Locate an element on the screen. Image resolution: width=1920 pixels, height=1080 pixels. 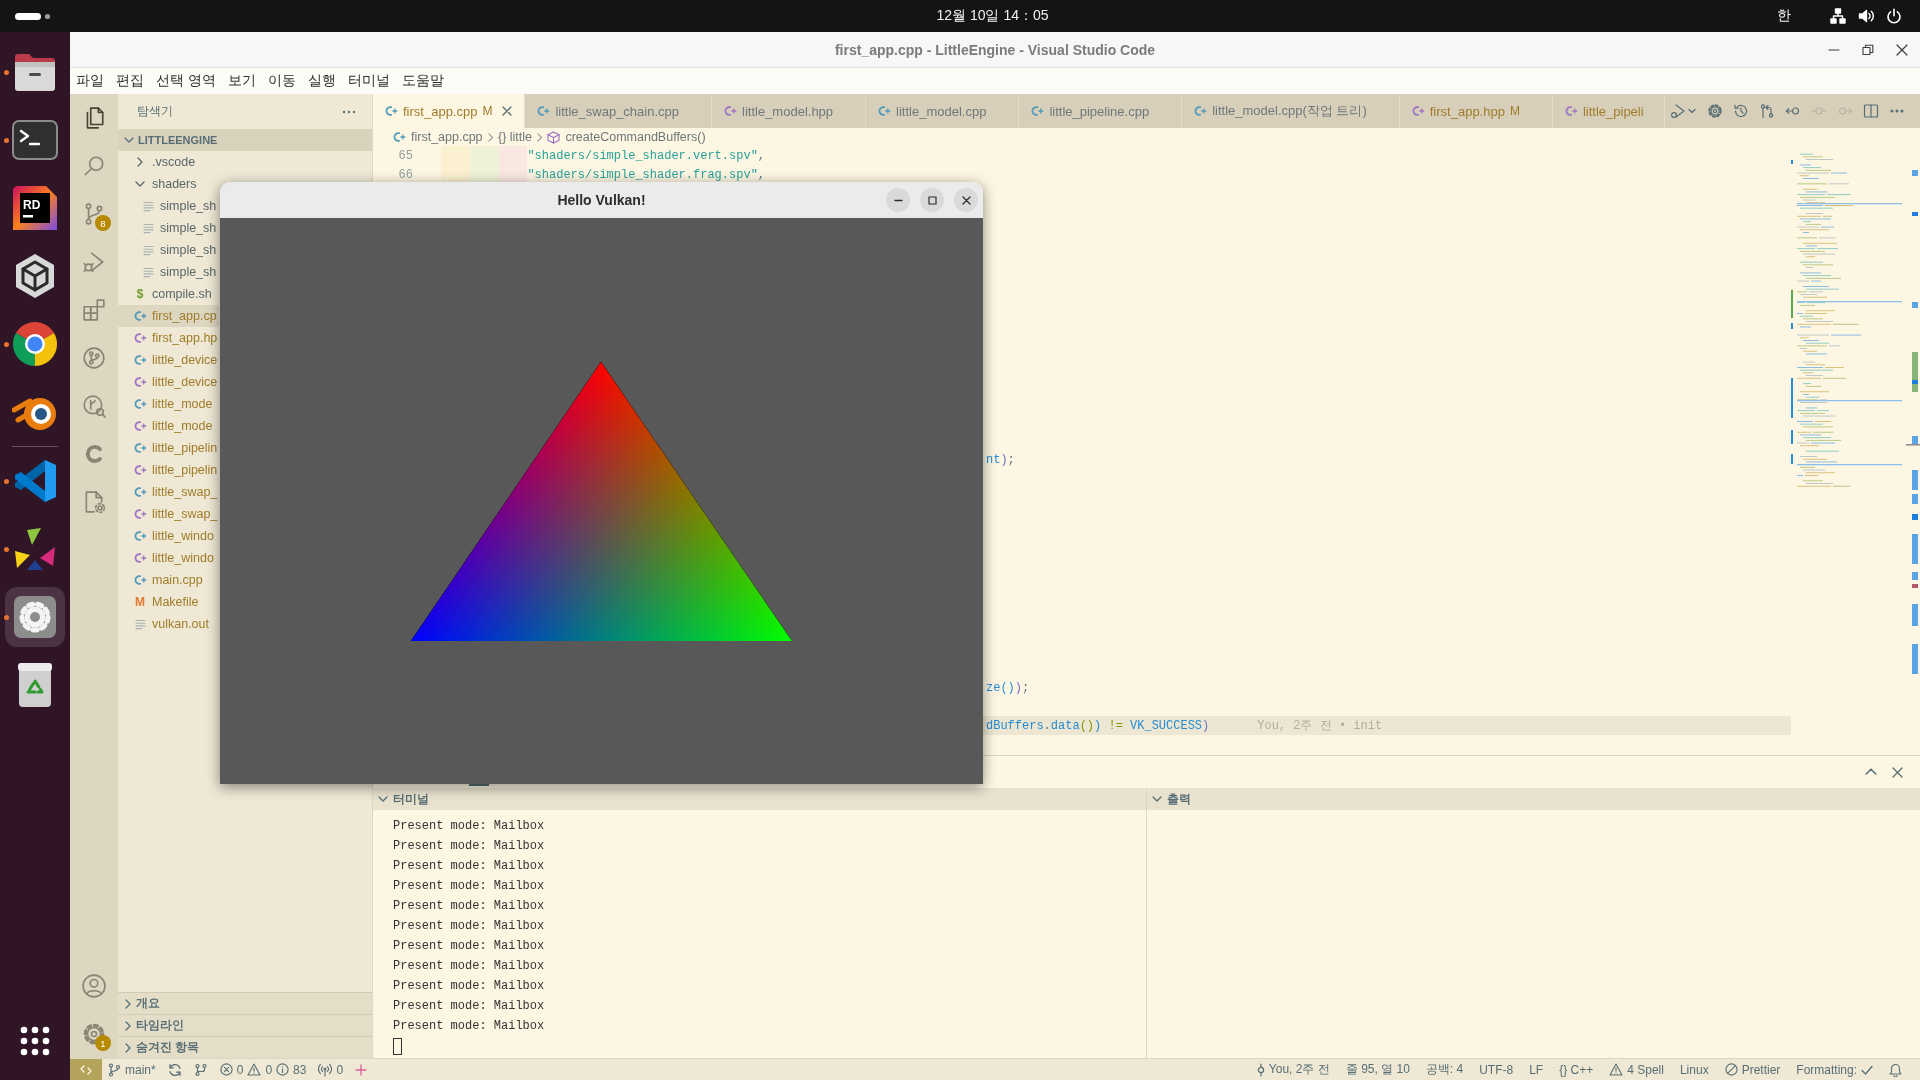
cube-icon is located at coordinates (554, 137).